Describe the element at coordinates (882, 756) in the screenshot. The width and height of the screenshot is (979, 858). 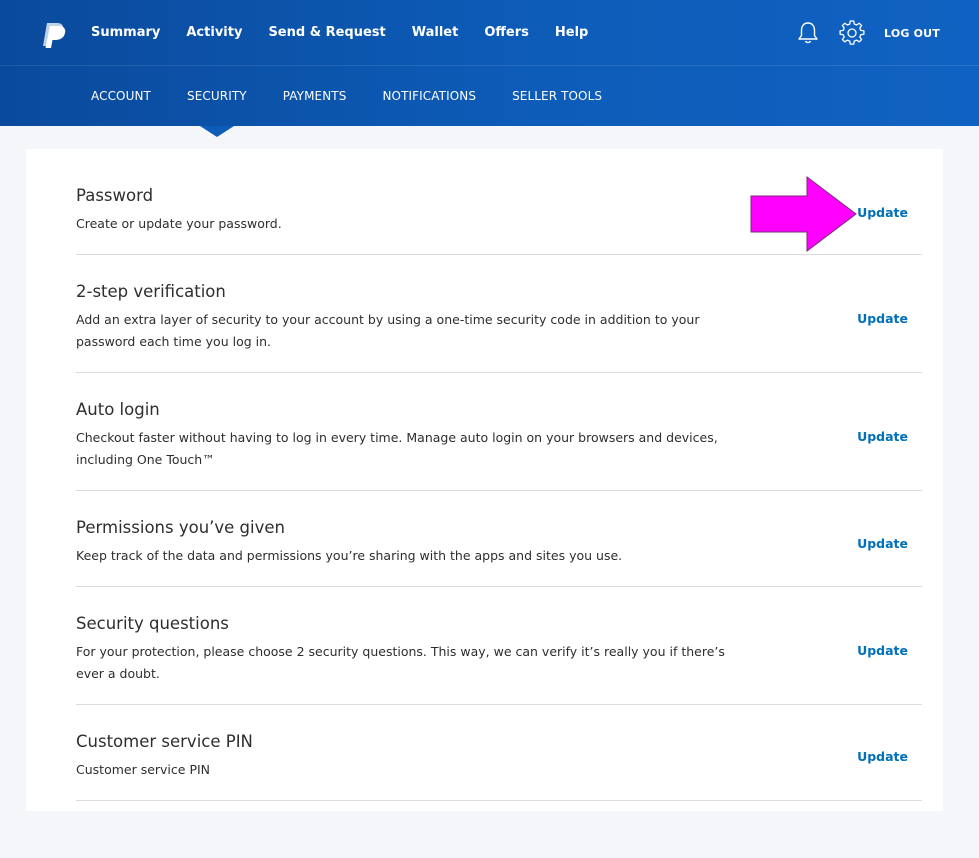
I see `update-pin-link: Update` at that location.